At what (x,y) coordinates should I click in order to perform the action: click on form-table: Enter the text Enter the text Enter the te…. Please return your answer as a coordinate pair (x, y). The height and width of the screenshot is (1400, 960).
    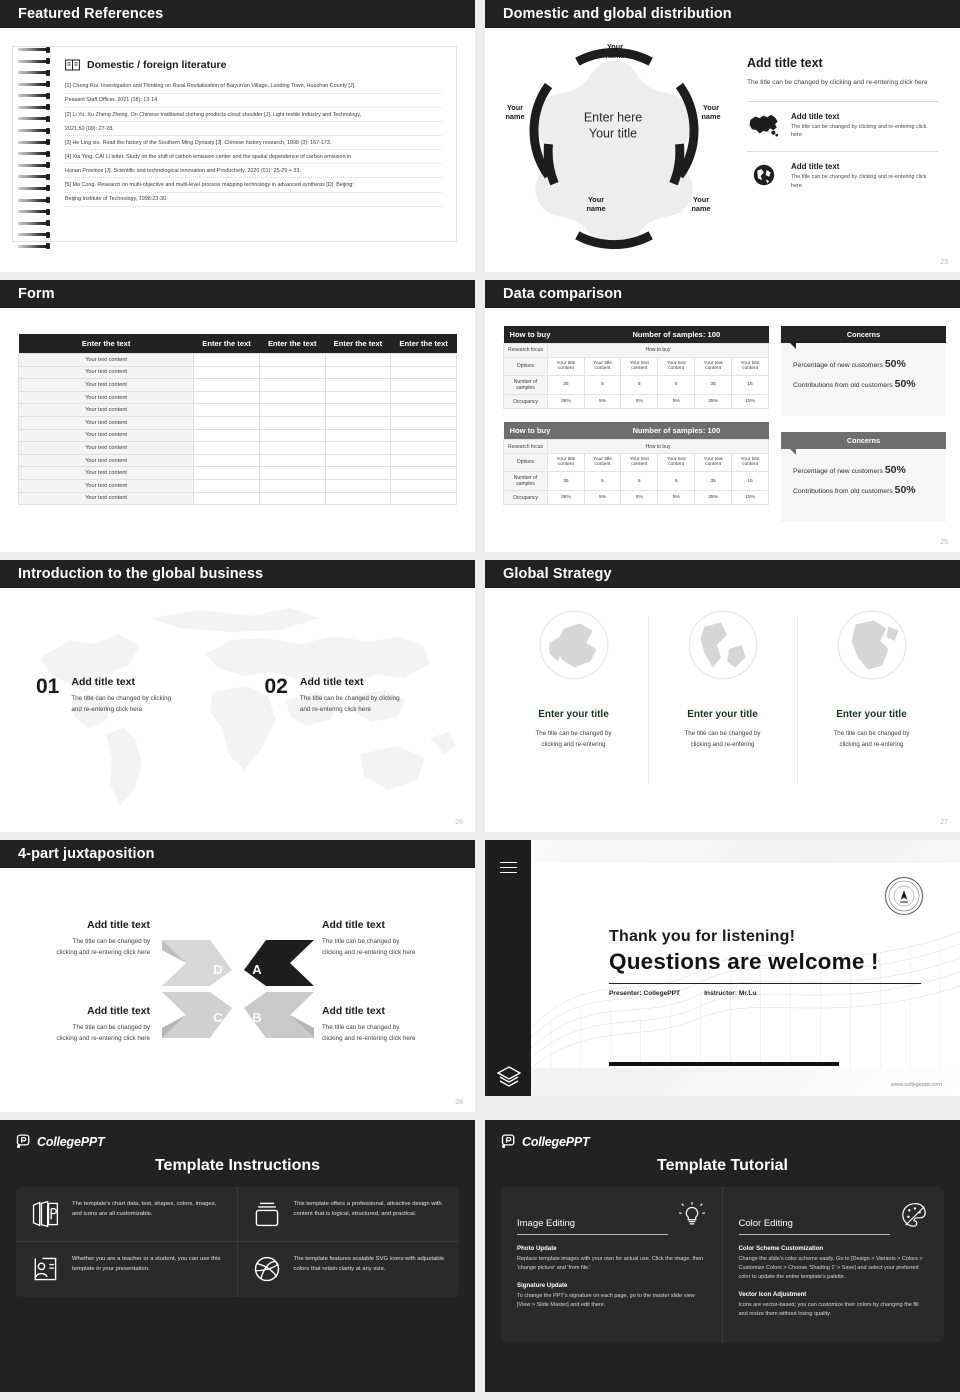
    Looking at the image, I should click on (237, 420).